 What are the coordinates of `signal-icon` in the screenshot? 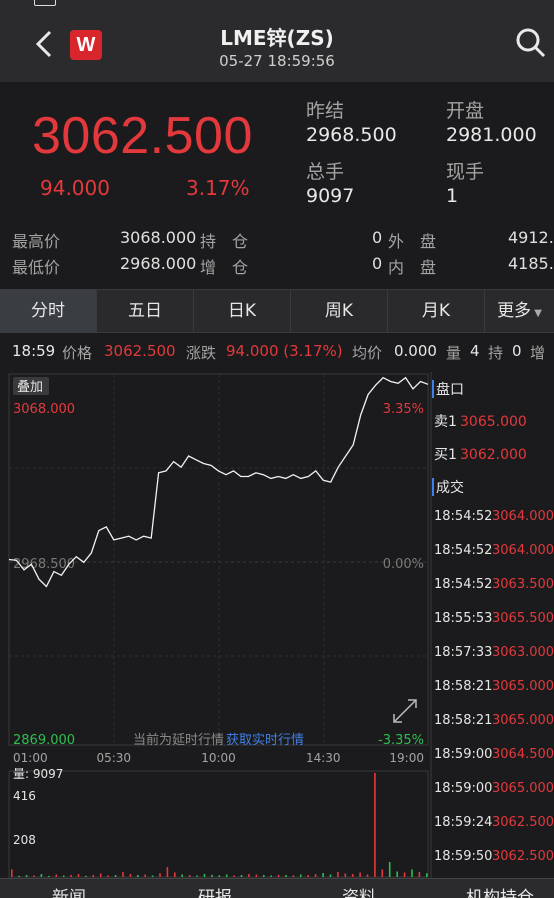 It's located at (45, 3).